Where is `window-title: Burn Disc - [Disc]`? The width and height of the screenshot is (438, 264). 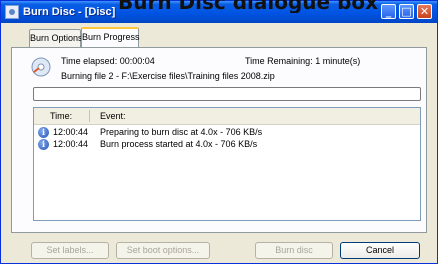 window-title: Burn Disc - [Disc] is located at coordinates (69, 12).